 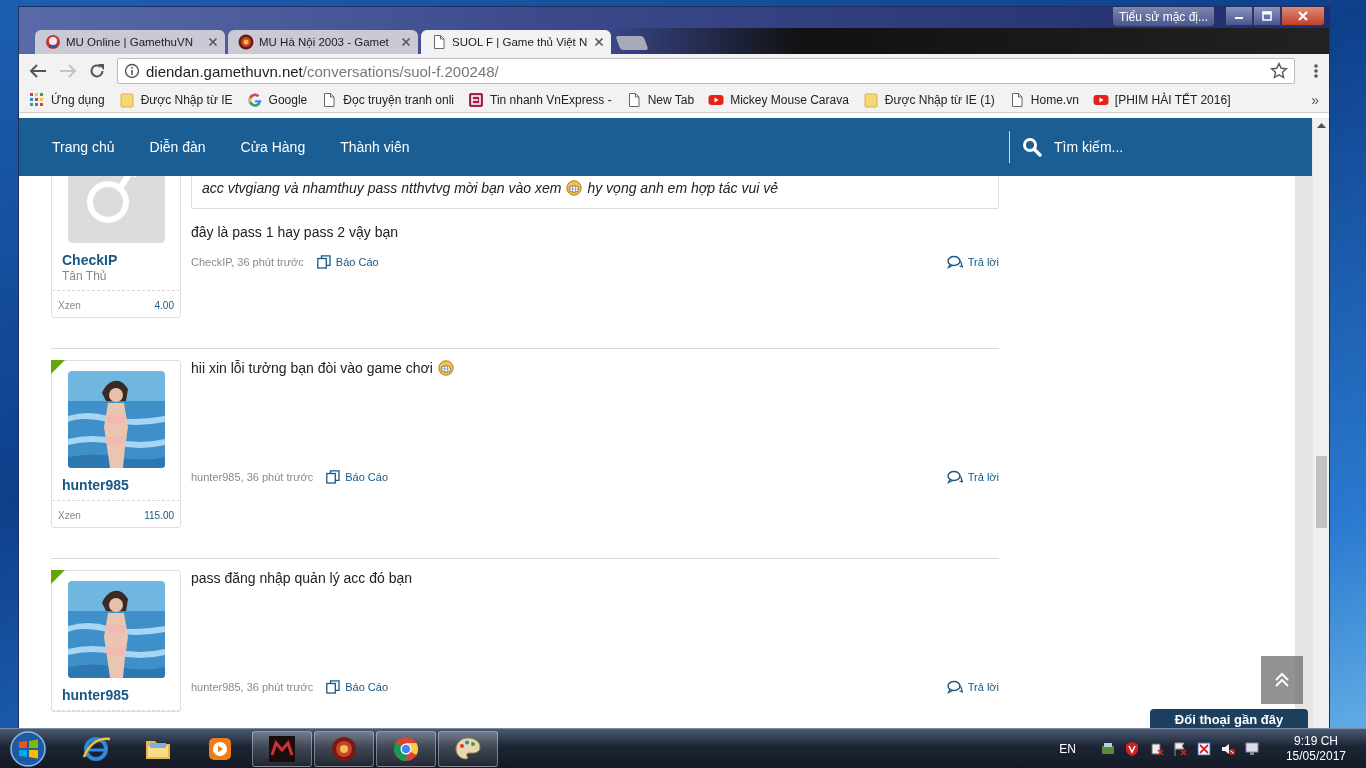 What do you see at coordinates (516, 42) in the screenshot?
I see `browser-tab: SUOL F | Game thủ Việt N` at bounding box center [516, 42].